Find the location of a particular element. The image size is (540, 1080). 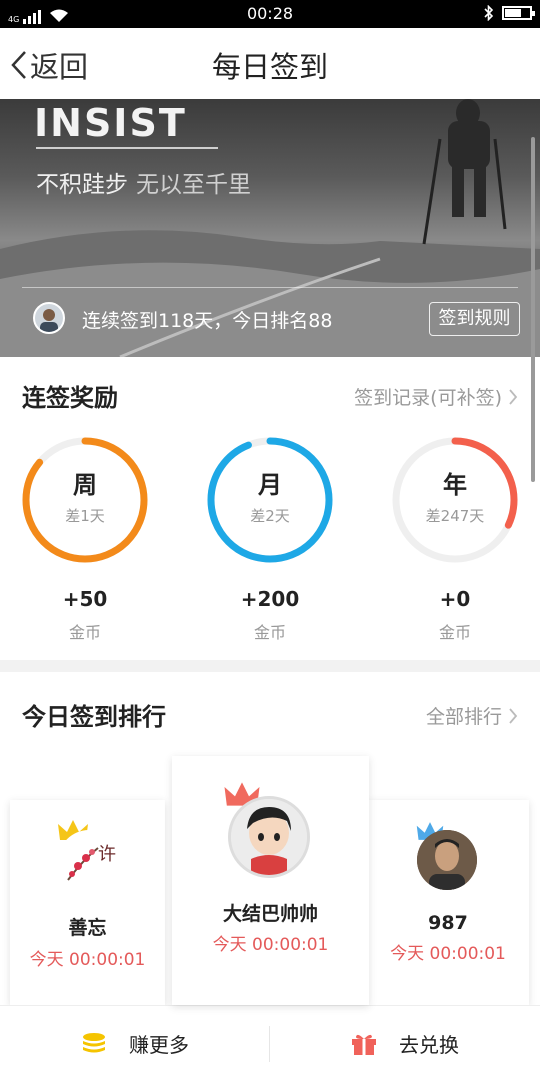

reward-info: +200 金币 is located at coordinates (270, 615).